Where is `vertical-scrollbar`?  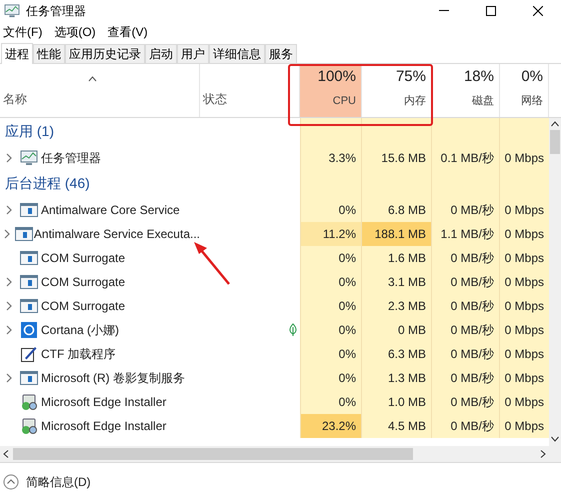
vertical-scrollbar is located at coordinates (555, 290).